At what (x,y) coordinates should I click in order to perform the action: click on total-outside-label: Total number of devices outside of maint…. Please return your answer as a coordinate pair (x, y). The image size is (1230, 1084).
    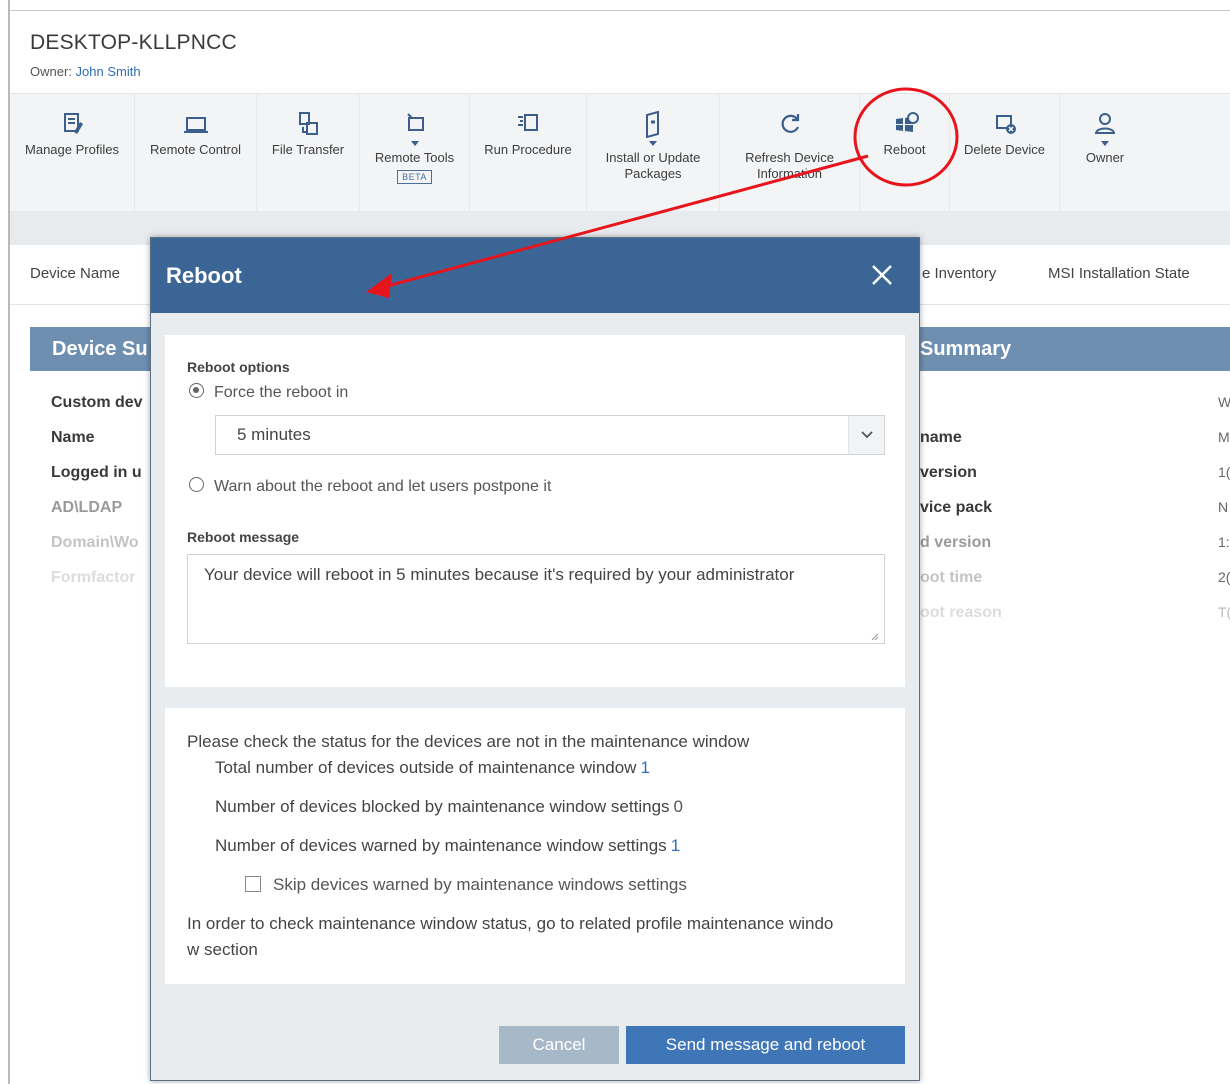
    Looking at the image, I should click on (426, 767).